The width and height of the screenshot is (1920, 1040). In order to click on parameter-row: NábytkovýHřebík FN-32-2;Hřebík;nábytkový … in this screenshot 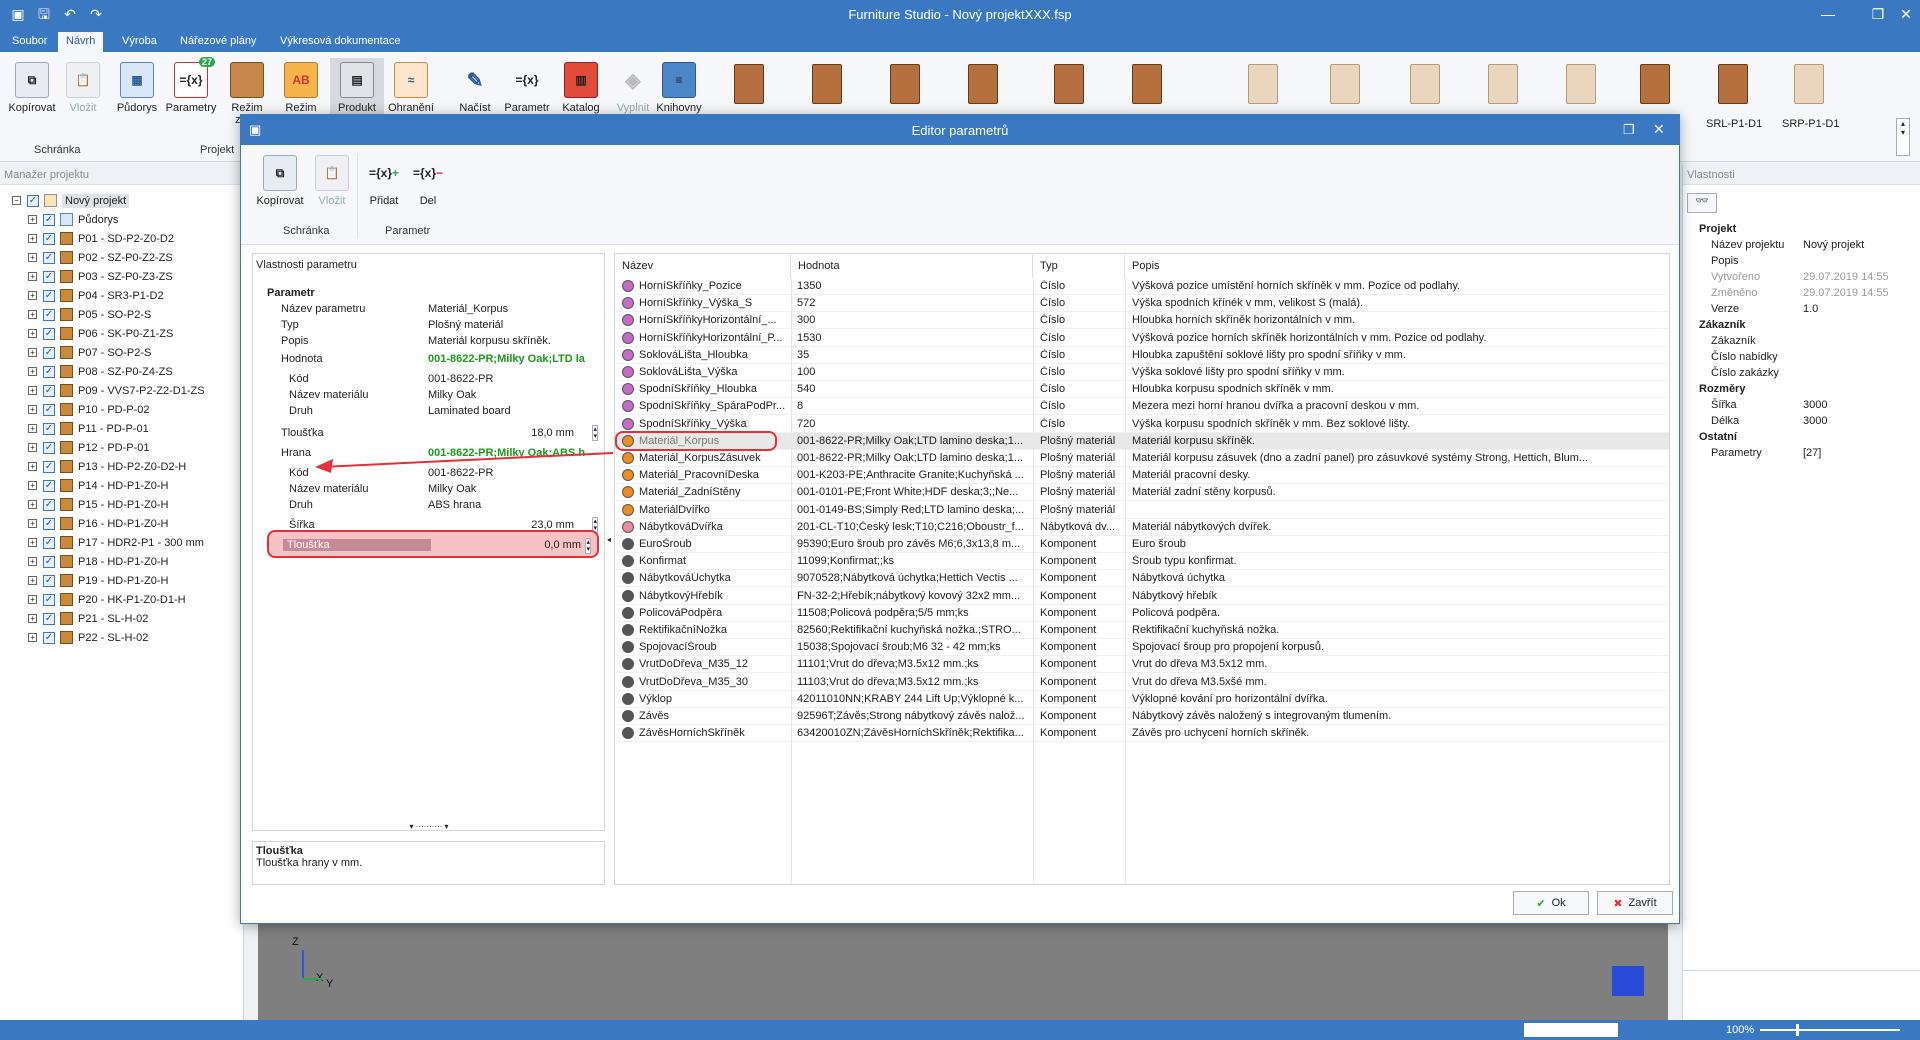, I will do `click(1142, 596)`.